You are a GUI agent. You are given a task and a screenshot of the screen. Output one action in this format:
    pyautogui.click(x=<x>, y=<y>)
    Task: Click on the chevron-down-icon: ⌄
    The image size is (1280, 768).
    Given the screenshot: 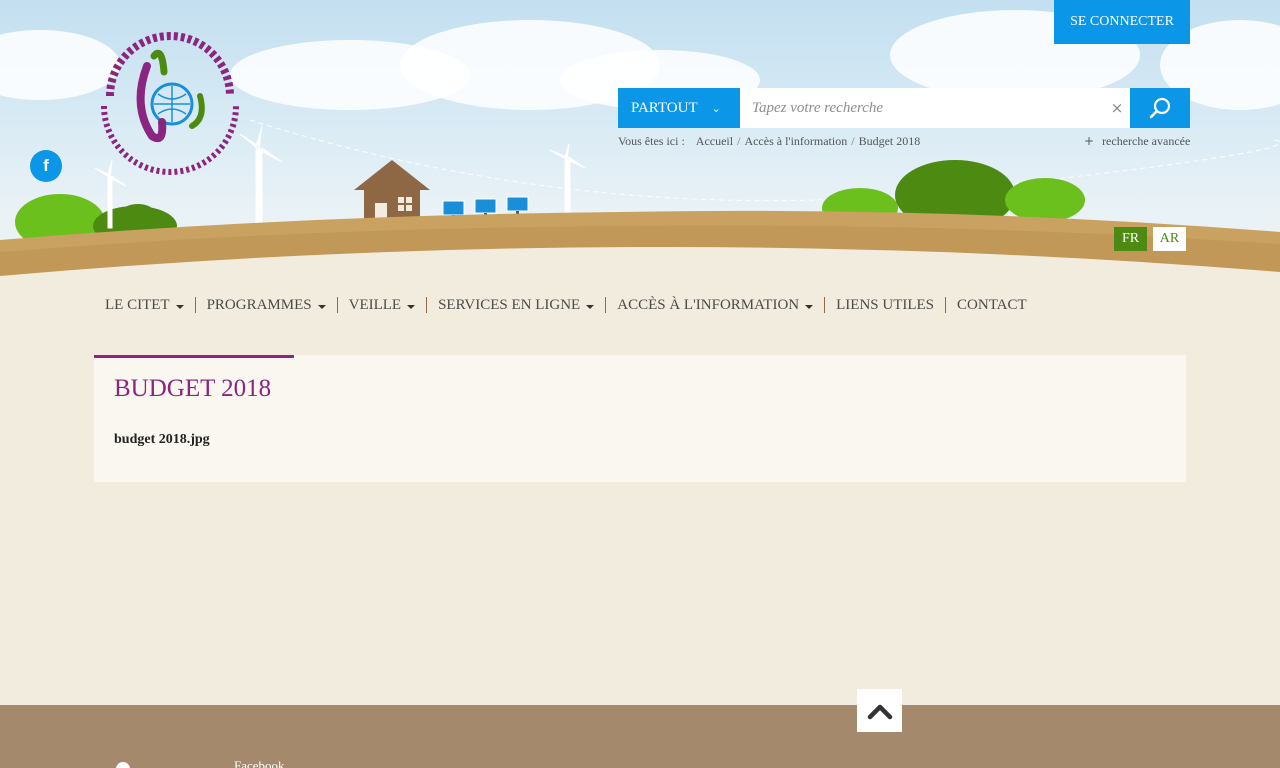 What is the action you would take?
    pyautogui.click(x=716, y=108)
    